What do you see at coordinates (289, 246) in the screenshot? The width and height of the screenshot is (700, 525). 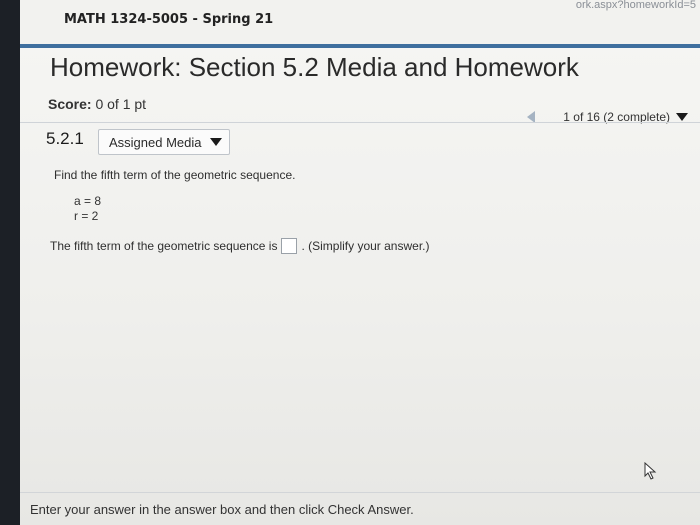 I see `answer-input` at bounding box center [289, 246].